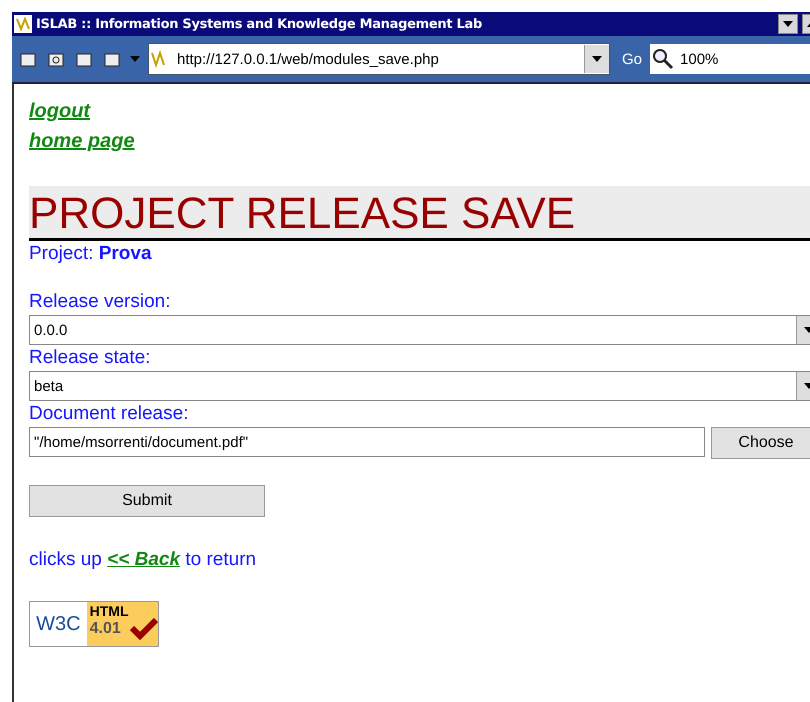 The image size is (810, 702). I want to click on address-bar: http://127.0.0.1/web/modules_save.php, so click(379, 59).